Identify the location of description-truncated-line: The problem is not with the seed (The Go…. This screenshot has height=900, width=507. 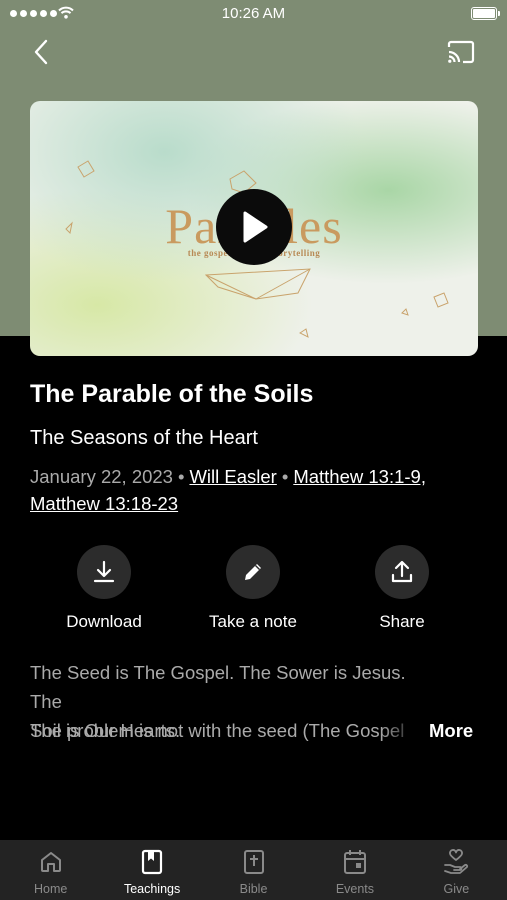
(225, 731).